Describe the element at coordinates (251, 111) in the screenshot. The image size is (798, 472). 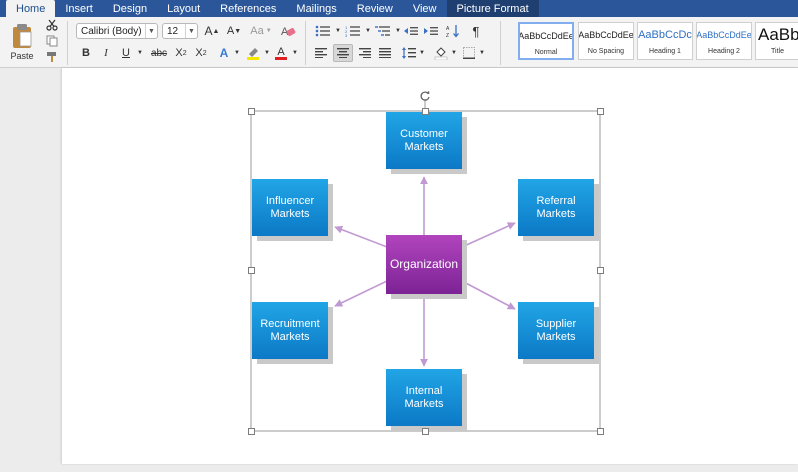
I see `resize-handle-top-left` at that location.